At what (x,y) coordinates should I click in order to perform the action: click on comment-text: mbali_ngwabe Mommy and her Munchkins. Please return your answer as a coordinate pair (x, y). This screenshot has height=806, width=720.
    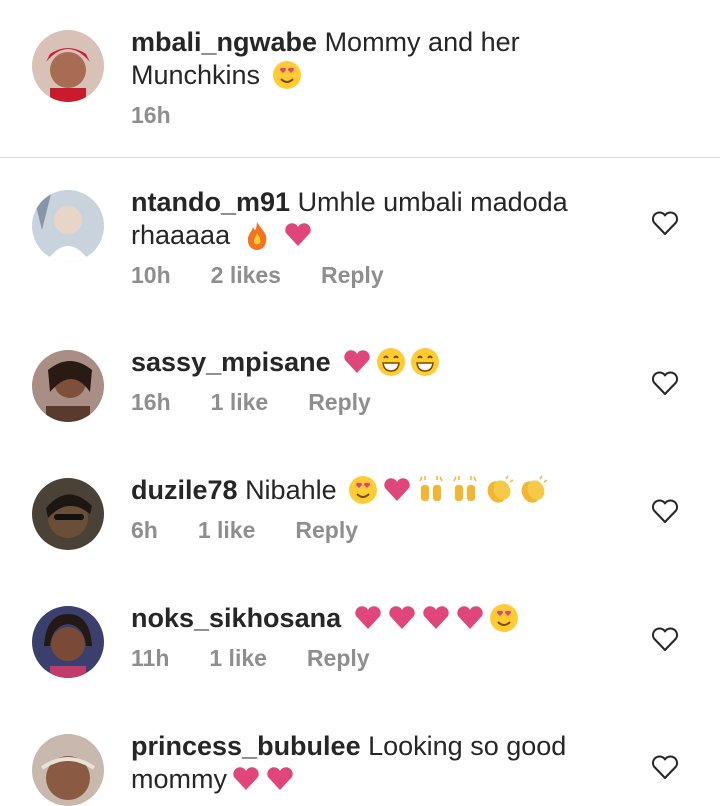
    Looking at the image, I should click on (371, 59).